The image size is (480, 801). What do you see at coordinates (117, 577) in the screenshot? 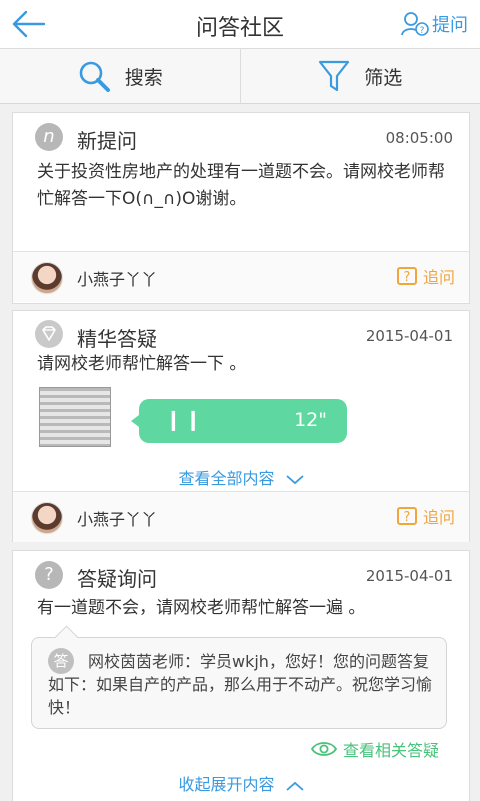
I see `card-title: 答疑询问` at bounding box center [117, 577].